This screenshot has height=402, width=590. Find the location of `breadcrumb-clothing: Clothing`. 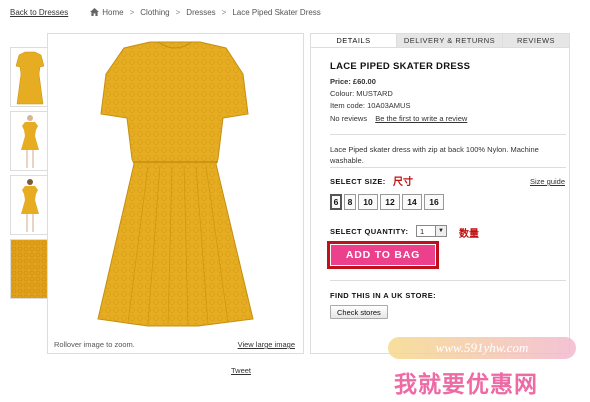

breadcrumb-clothing: Clothing is located at coordinates (154, 12).